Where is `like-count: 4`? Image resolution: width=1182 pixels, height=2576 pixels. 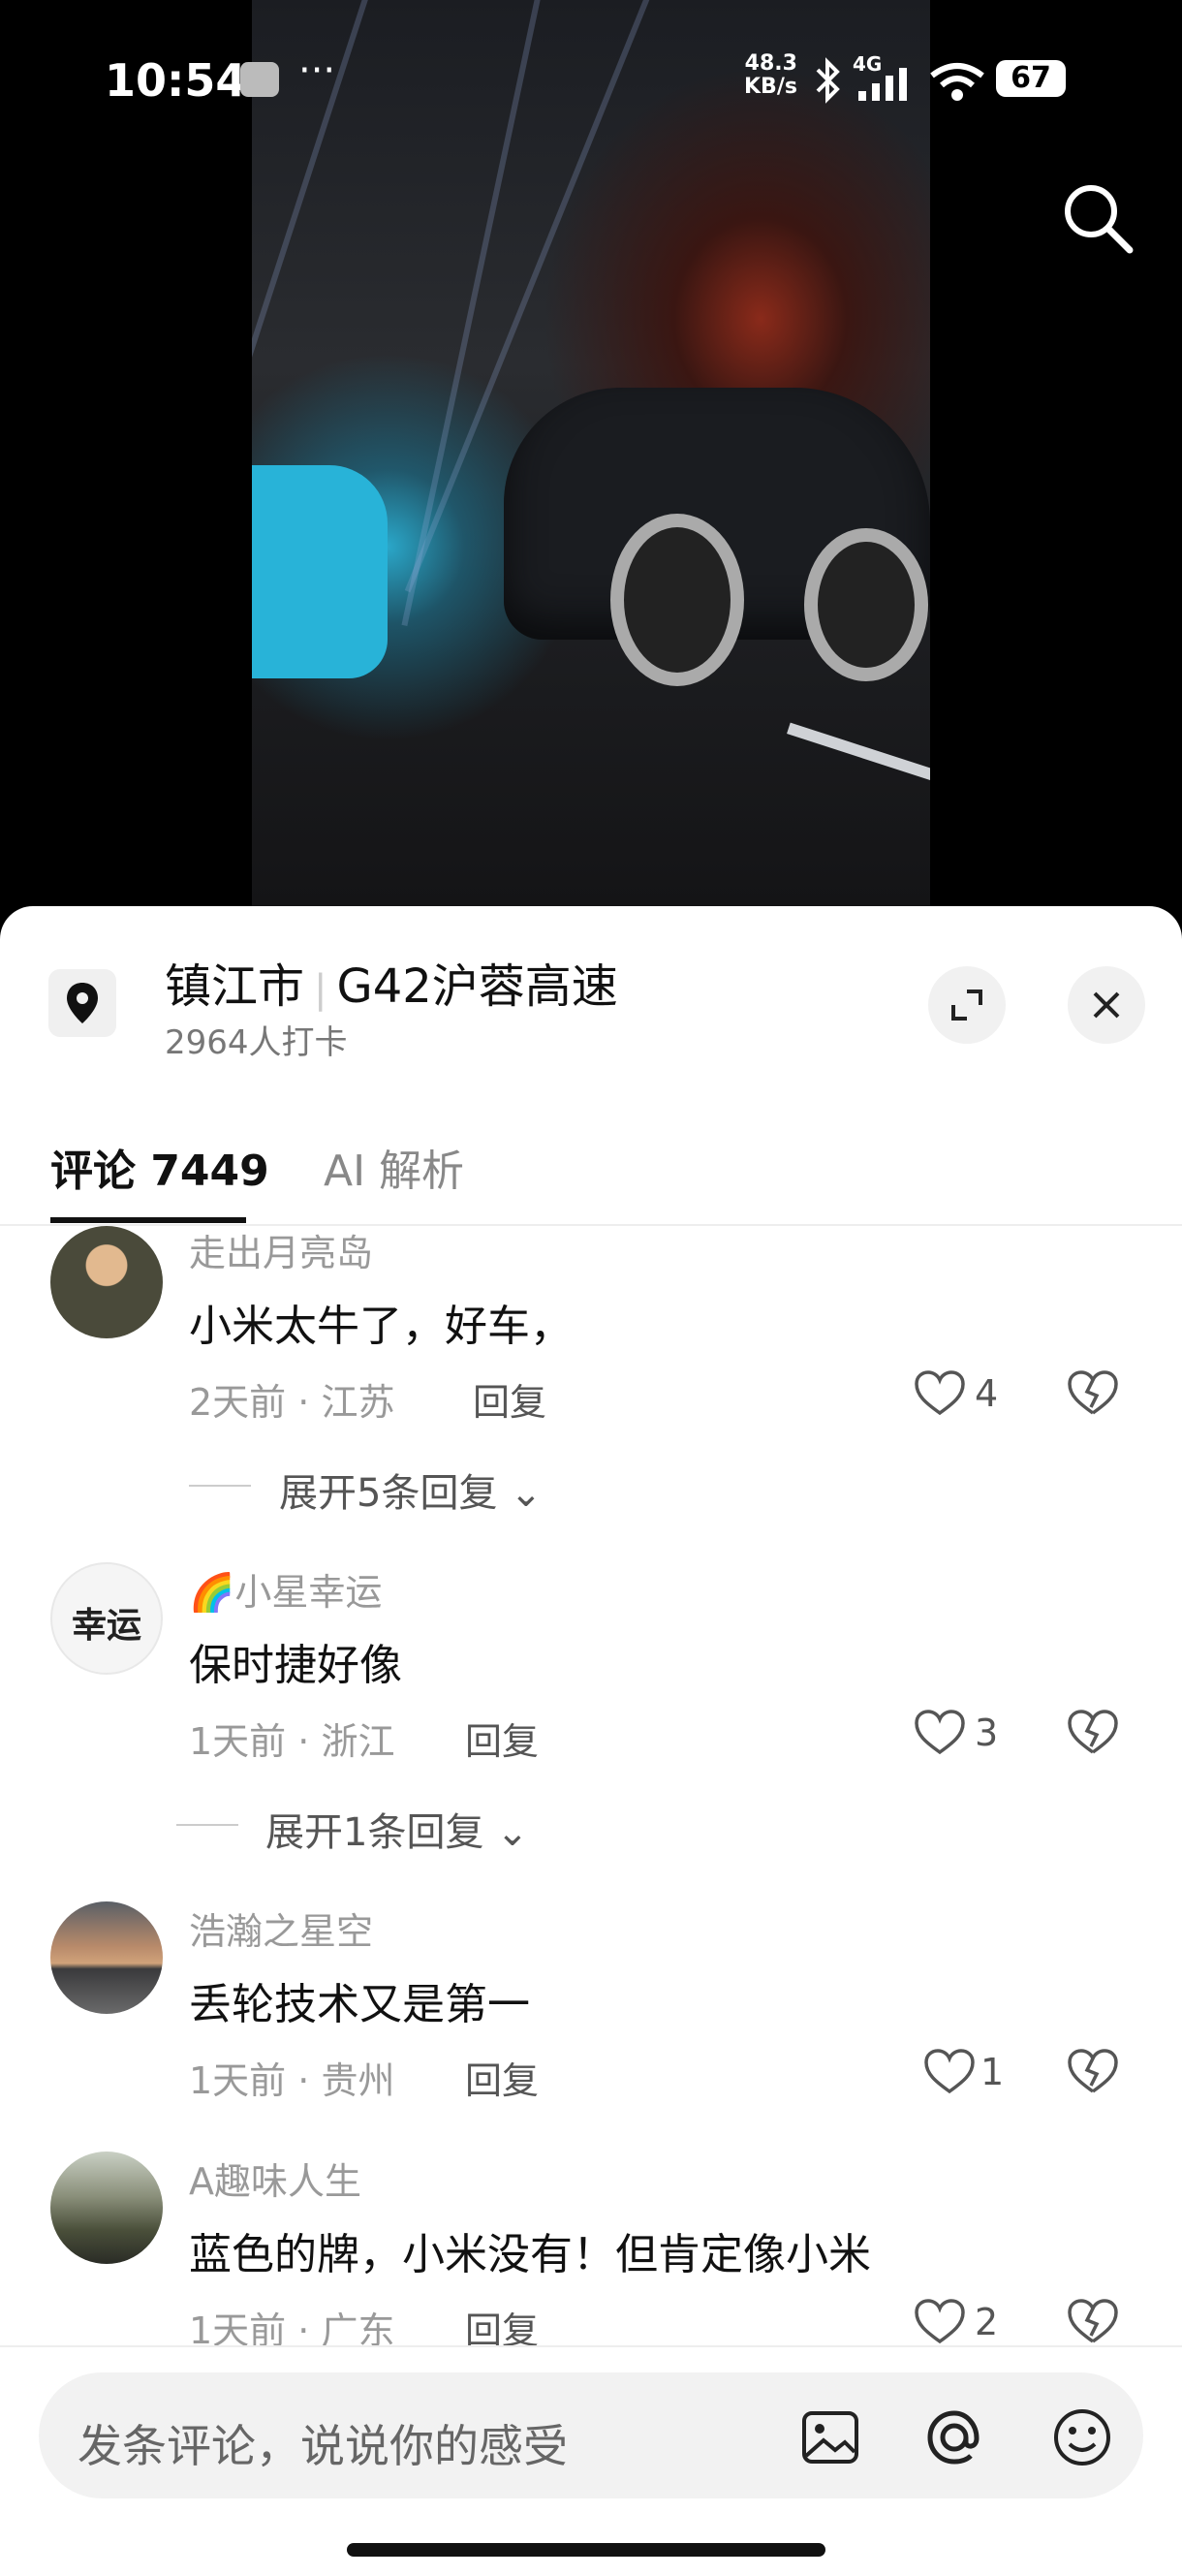
like-count: 4 is located at coordinates (987, 1393).